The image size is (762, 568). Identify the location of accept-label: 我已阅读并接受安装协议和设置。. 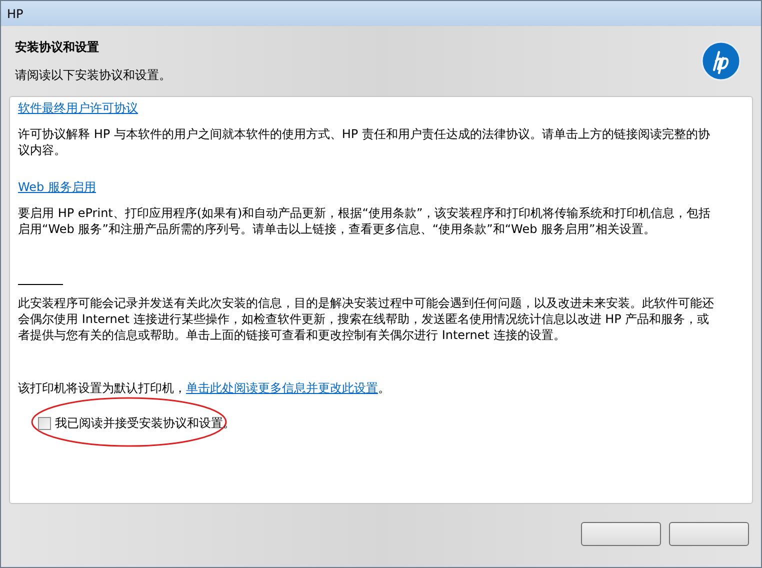
(145, 423).